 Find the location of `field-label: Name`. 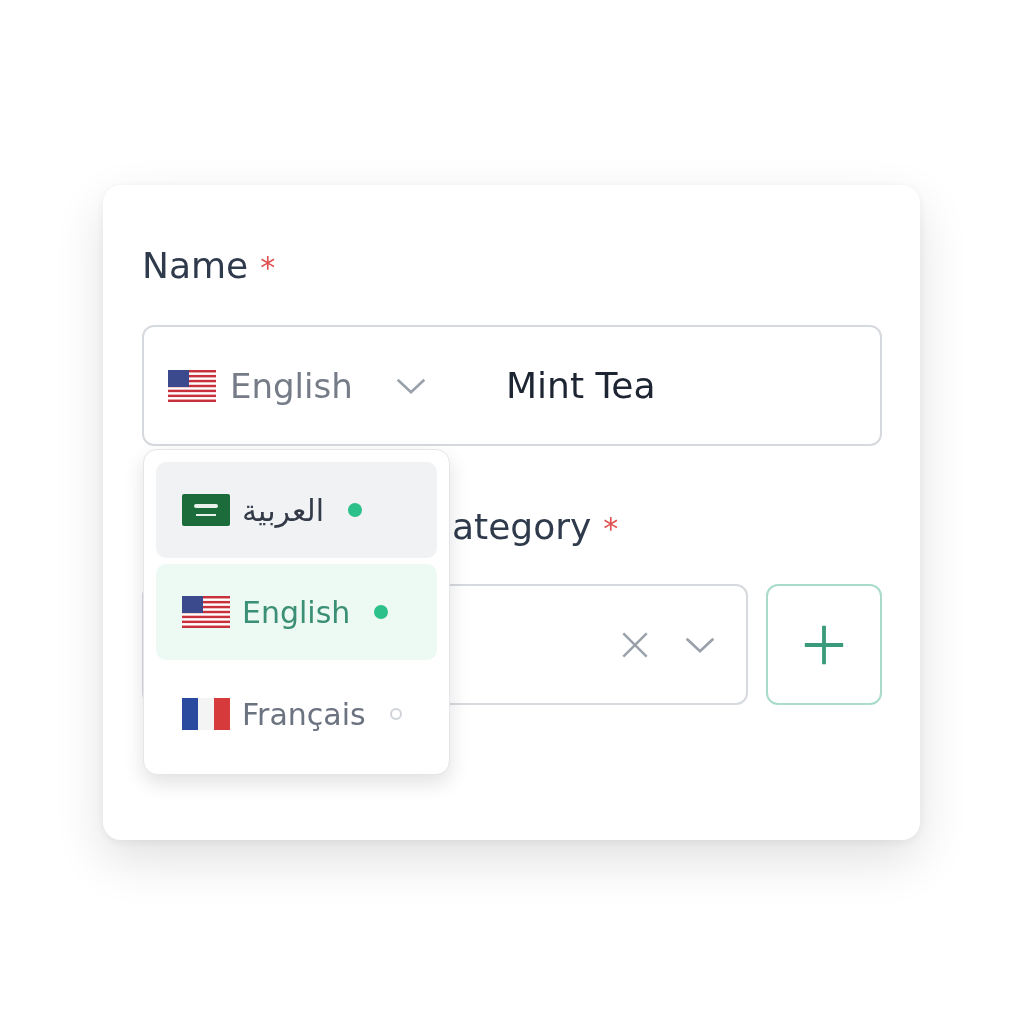

field-label: Name is located at coordinates (195, 265).